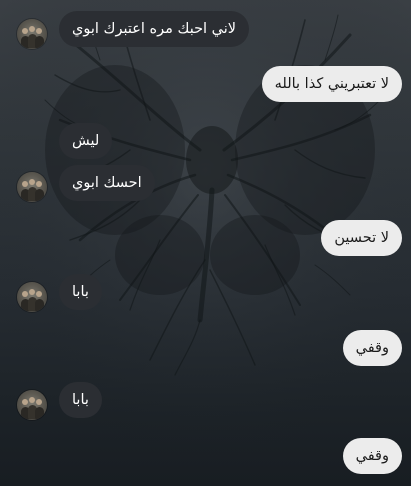 The image size is (411, 486). Describe the element at coordinates (154, 29) in the screenshot. I see `incoming-message-bubble: لاني احبك مره اعتبرك ابوي` at that location.